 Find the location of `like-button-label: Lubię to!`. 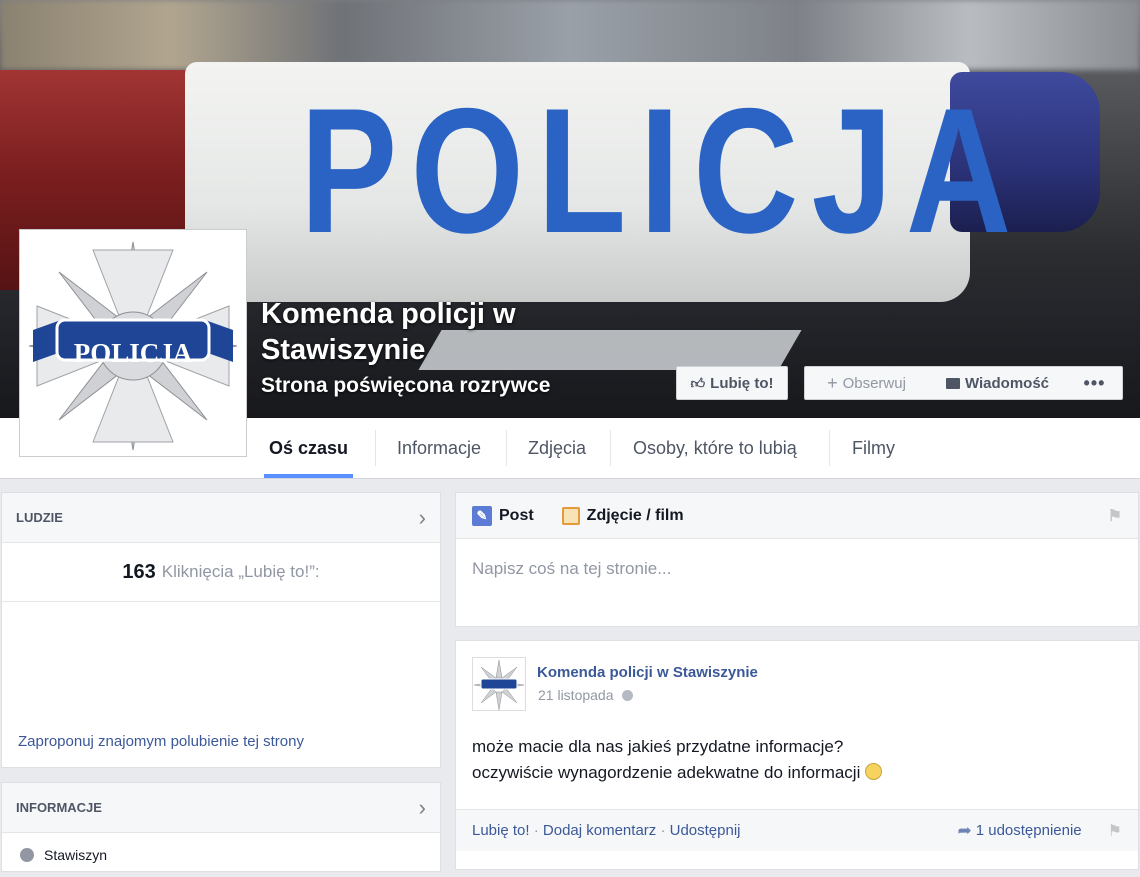

like-button-label: Lubię to! is located at coordinates (742, 383).